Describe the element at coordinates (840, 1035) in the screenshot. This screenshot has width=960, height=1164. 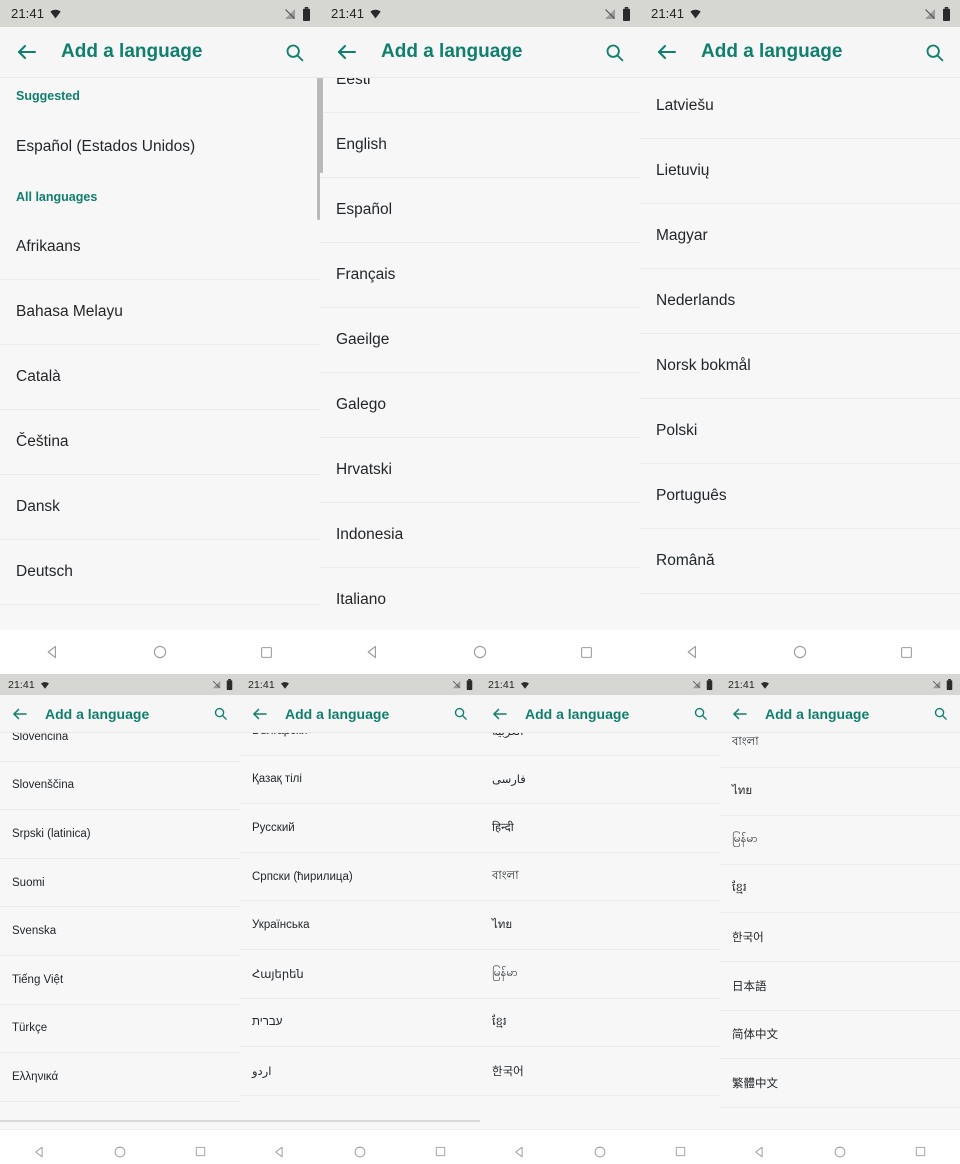
I see `list-item: 简体中文` at that location.